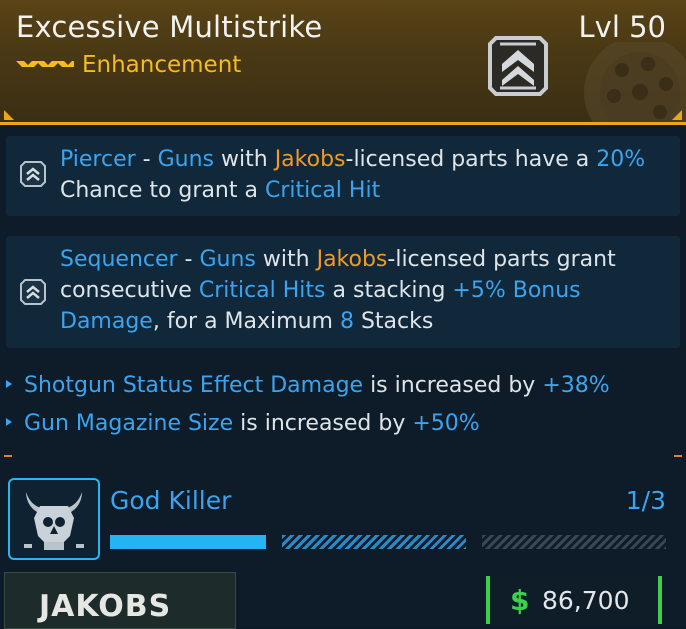 The image size is (686, 629). Describe the element at coordinates (246, 321) in the screenshot. I see `perk-text-segment: , for a Maximum` at that location.